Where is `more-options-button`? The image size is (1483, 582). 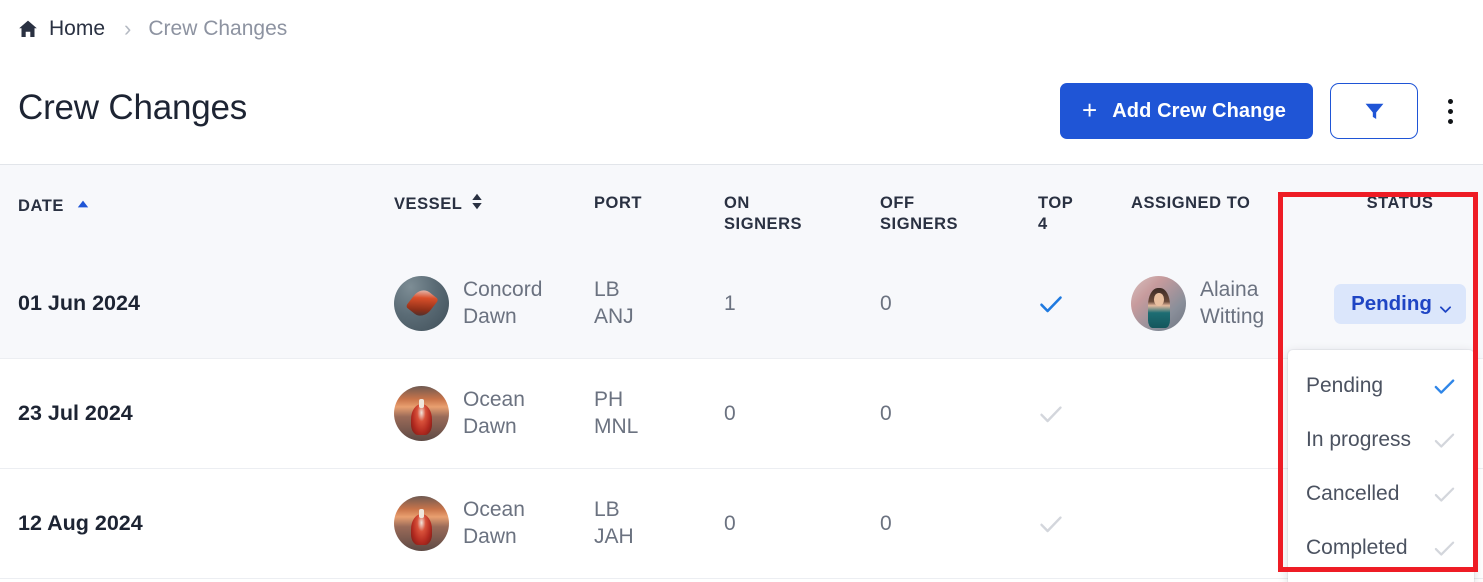 more-options-button is located at coordinates (1450, 111).